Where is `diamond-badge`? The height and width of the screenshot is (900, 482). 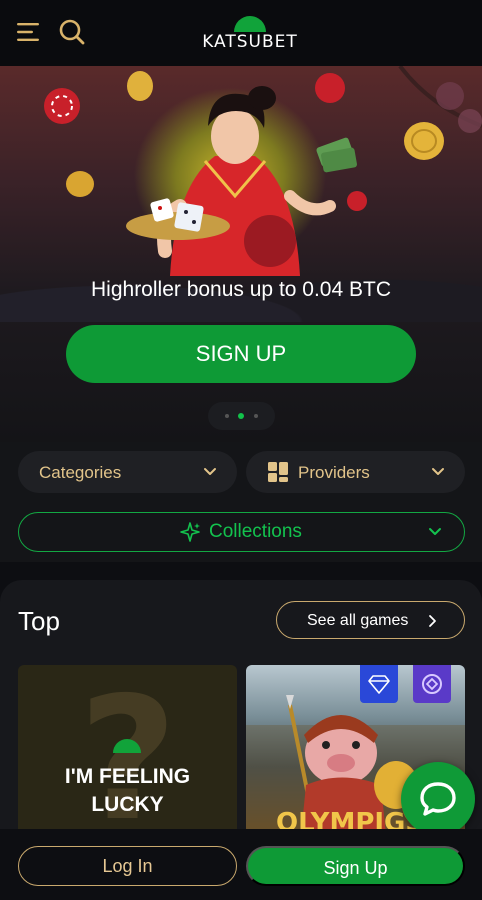
diamond-badge is located at coordinates (379, 684).